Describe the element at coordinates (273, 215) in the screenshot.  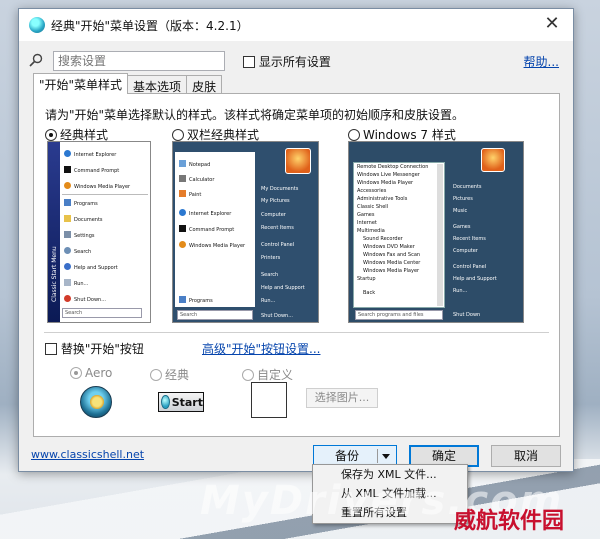
I see `twocol-right-item: Computer` at that location.